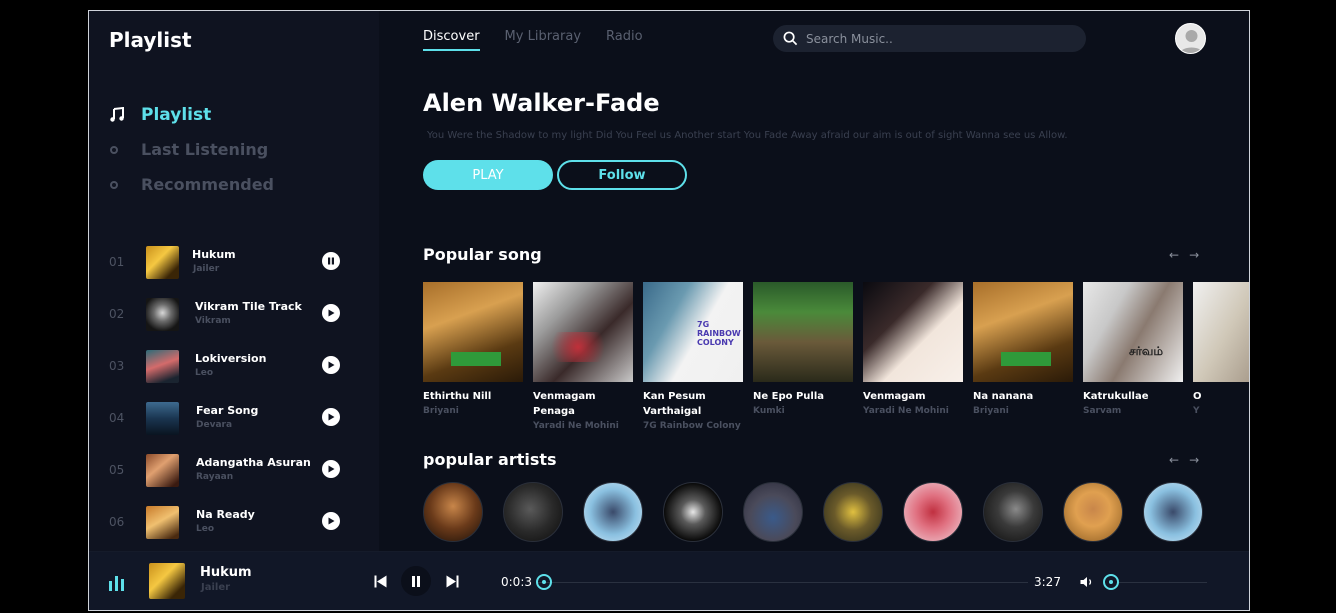  What do you see at coordinates (176, 114) in the screenshot?
I see `menu-label: Playlist` at bounding box center [176, 114].